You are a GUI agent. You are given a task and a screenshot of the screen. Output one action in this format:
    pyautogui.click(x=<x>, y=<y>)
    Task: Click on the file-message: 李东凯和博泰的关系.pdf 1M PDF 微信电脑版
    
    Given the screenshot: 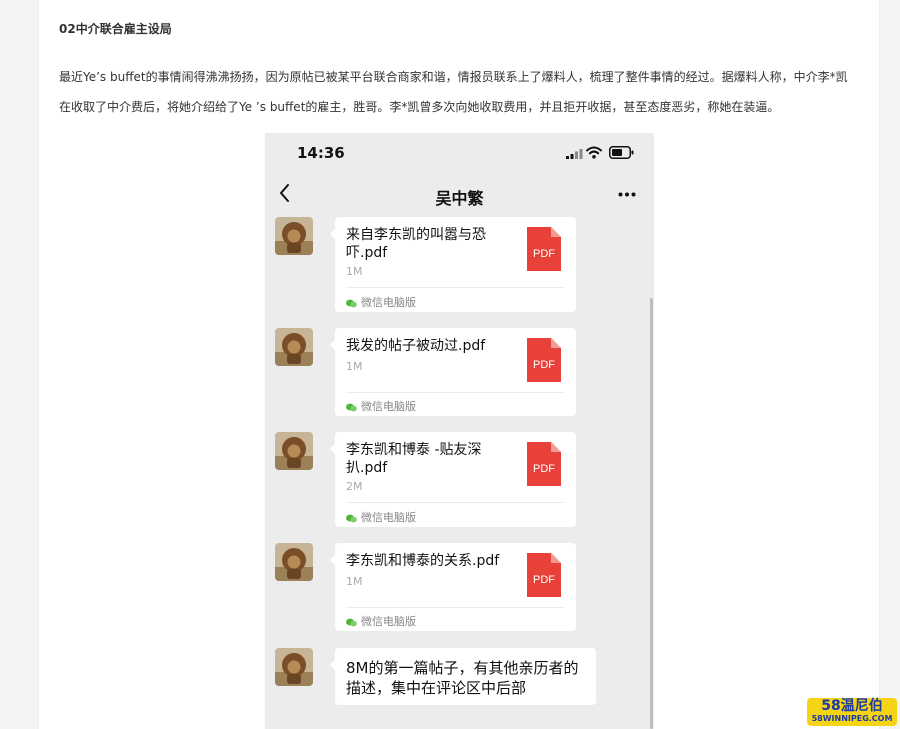 What is the action you would take?
    pyautogui.click(x=425, y=587)
    